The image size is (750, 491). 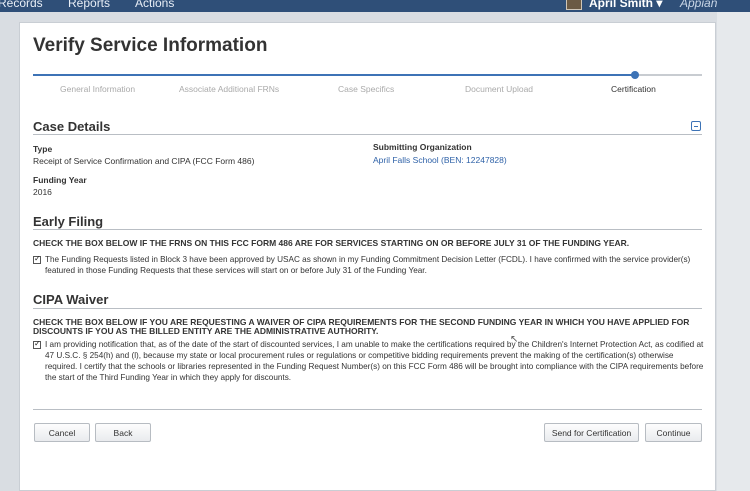 What do you see at coordinates (154, 5) in the screenshot?
I see `nav-actions: Actions` at bounding box center [154, 5].